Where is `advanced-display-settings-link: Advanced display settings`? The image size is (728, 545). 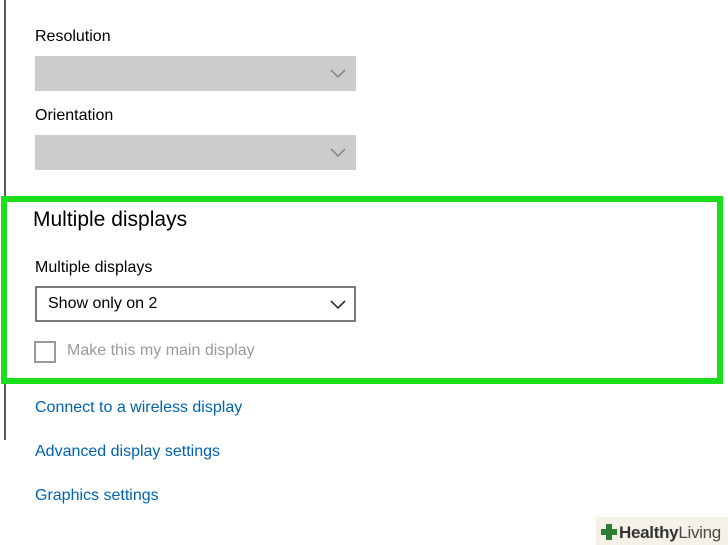
advanced-display-settings-link: Advanced display settings is located at coordinates (127, 452).